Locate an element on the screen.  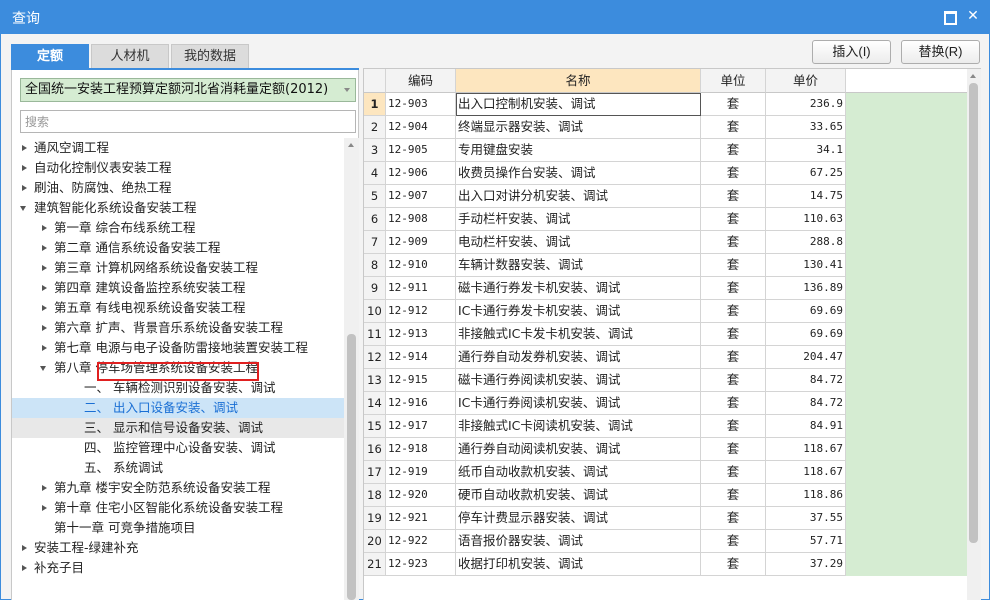
scroll-thumb is located at coordinates (973, 313).